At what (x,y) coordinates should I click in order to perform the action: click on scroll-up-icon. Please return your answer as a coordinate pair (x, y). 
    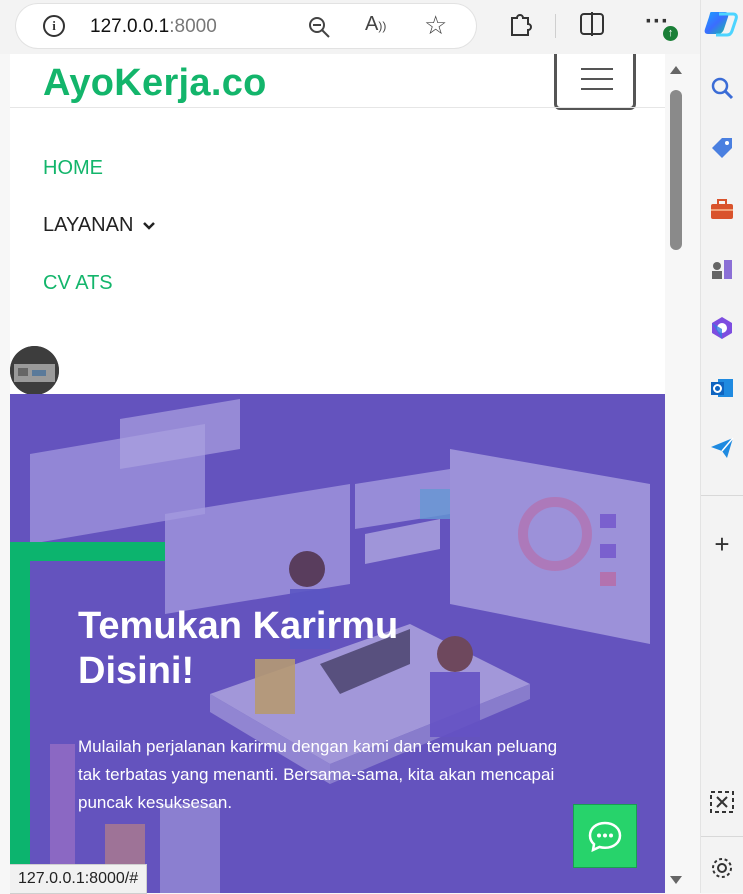
    Looking at the image, I should click on (676, 70).